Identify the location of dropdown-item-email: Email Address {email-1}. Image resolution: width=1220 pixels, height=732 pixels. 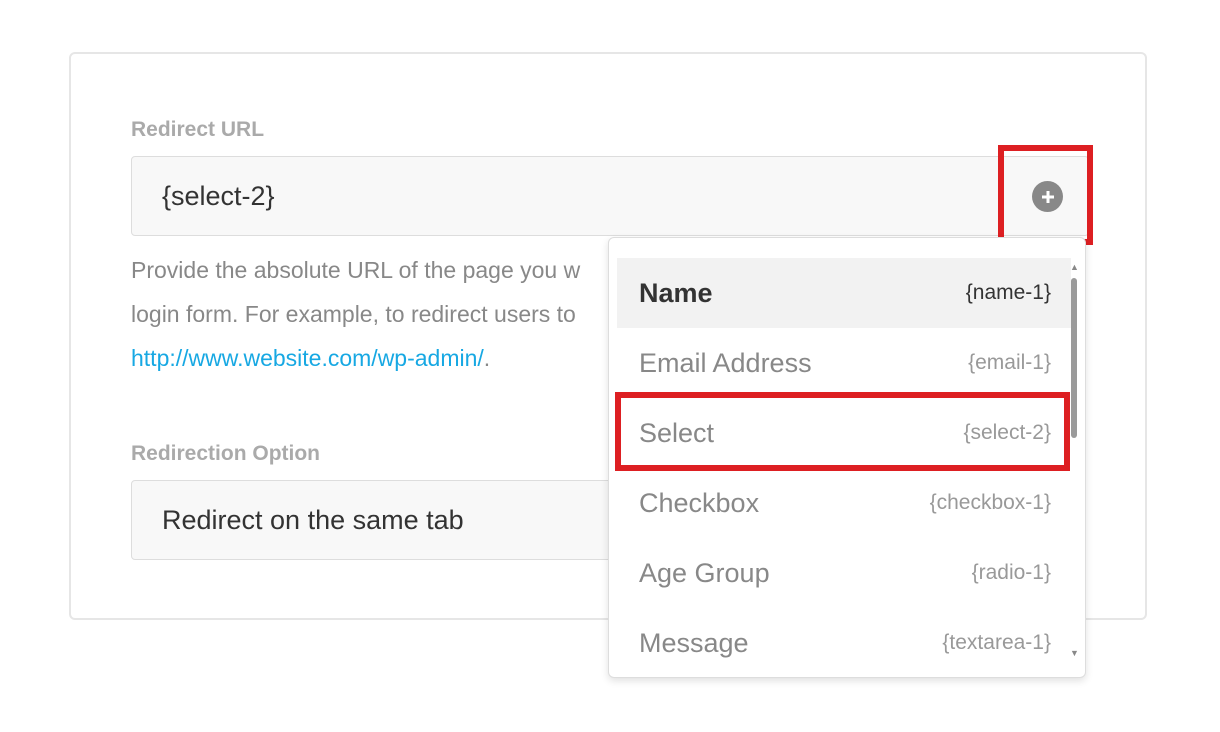
(844, 363).